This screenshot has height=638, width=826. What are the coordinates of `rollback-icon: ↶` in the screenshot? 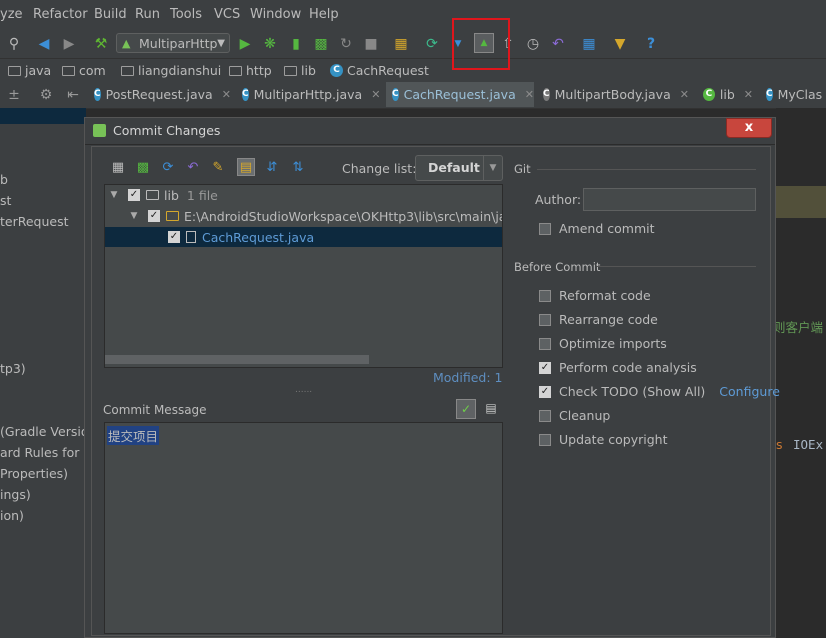 It's located at (193, 167).